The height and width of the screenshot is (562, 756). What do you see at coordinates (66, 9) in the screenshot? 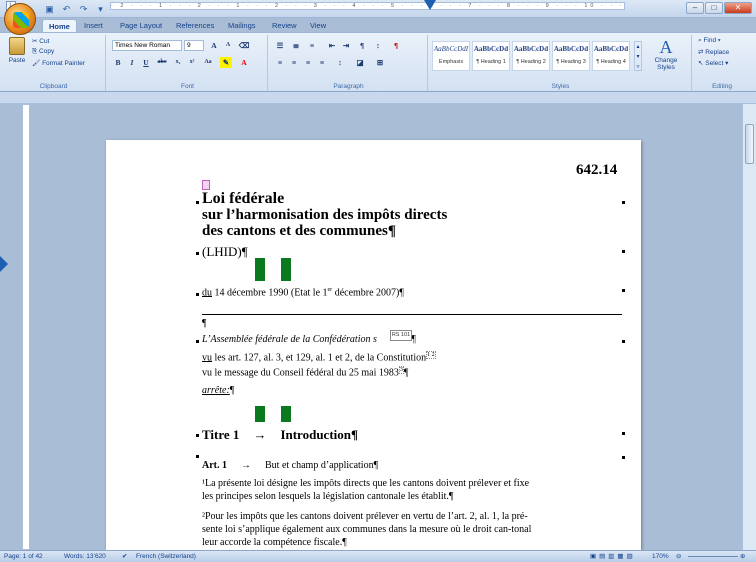
I see `undo-icon: ↶` at bounding box center [66, 9].